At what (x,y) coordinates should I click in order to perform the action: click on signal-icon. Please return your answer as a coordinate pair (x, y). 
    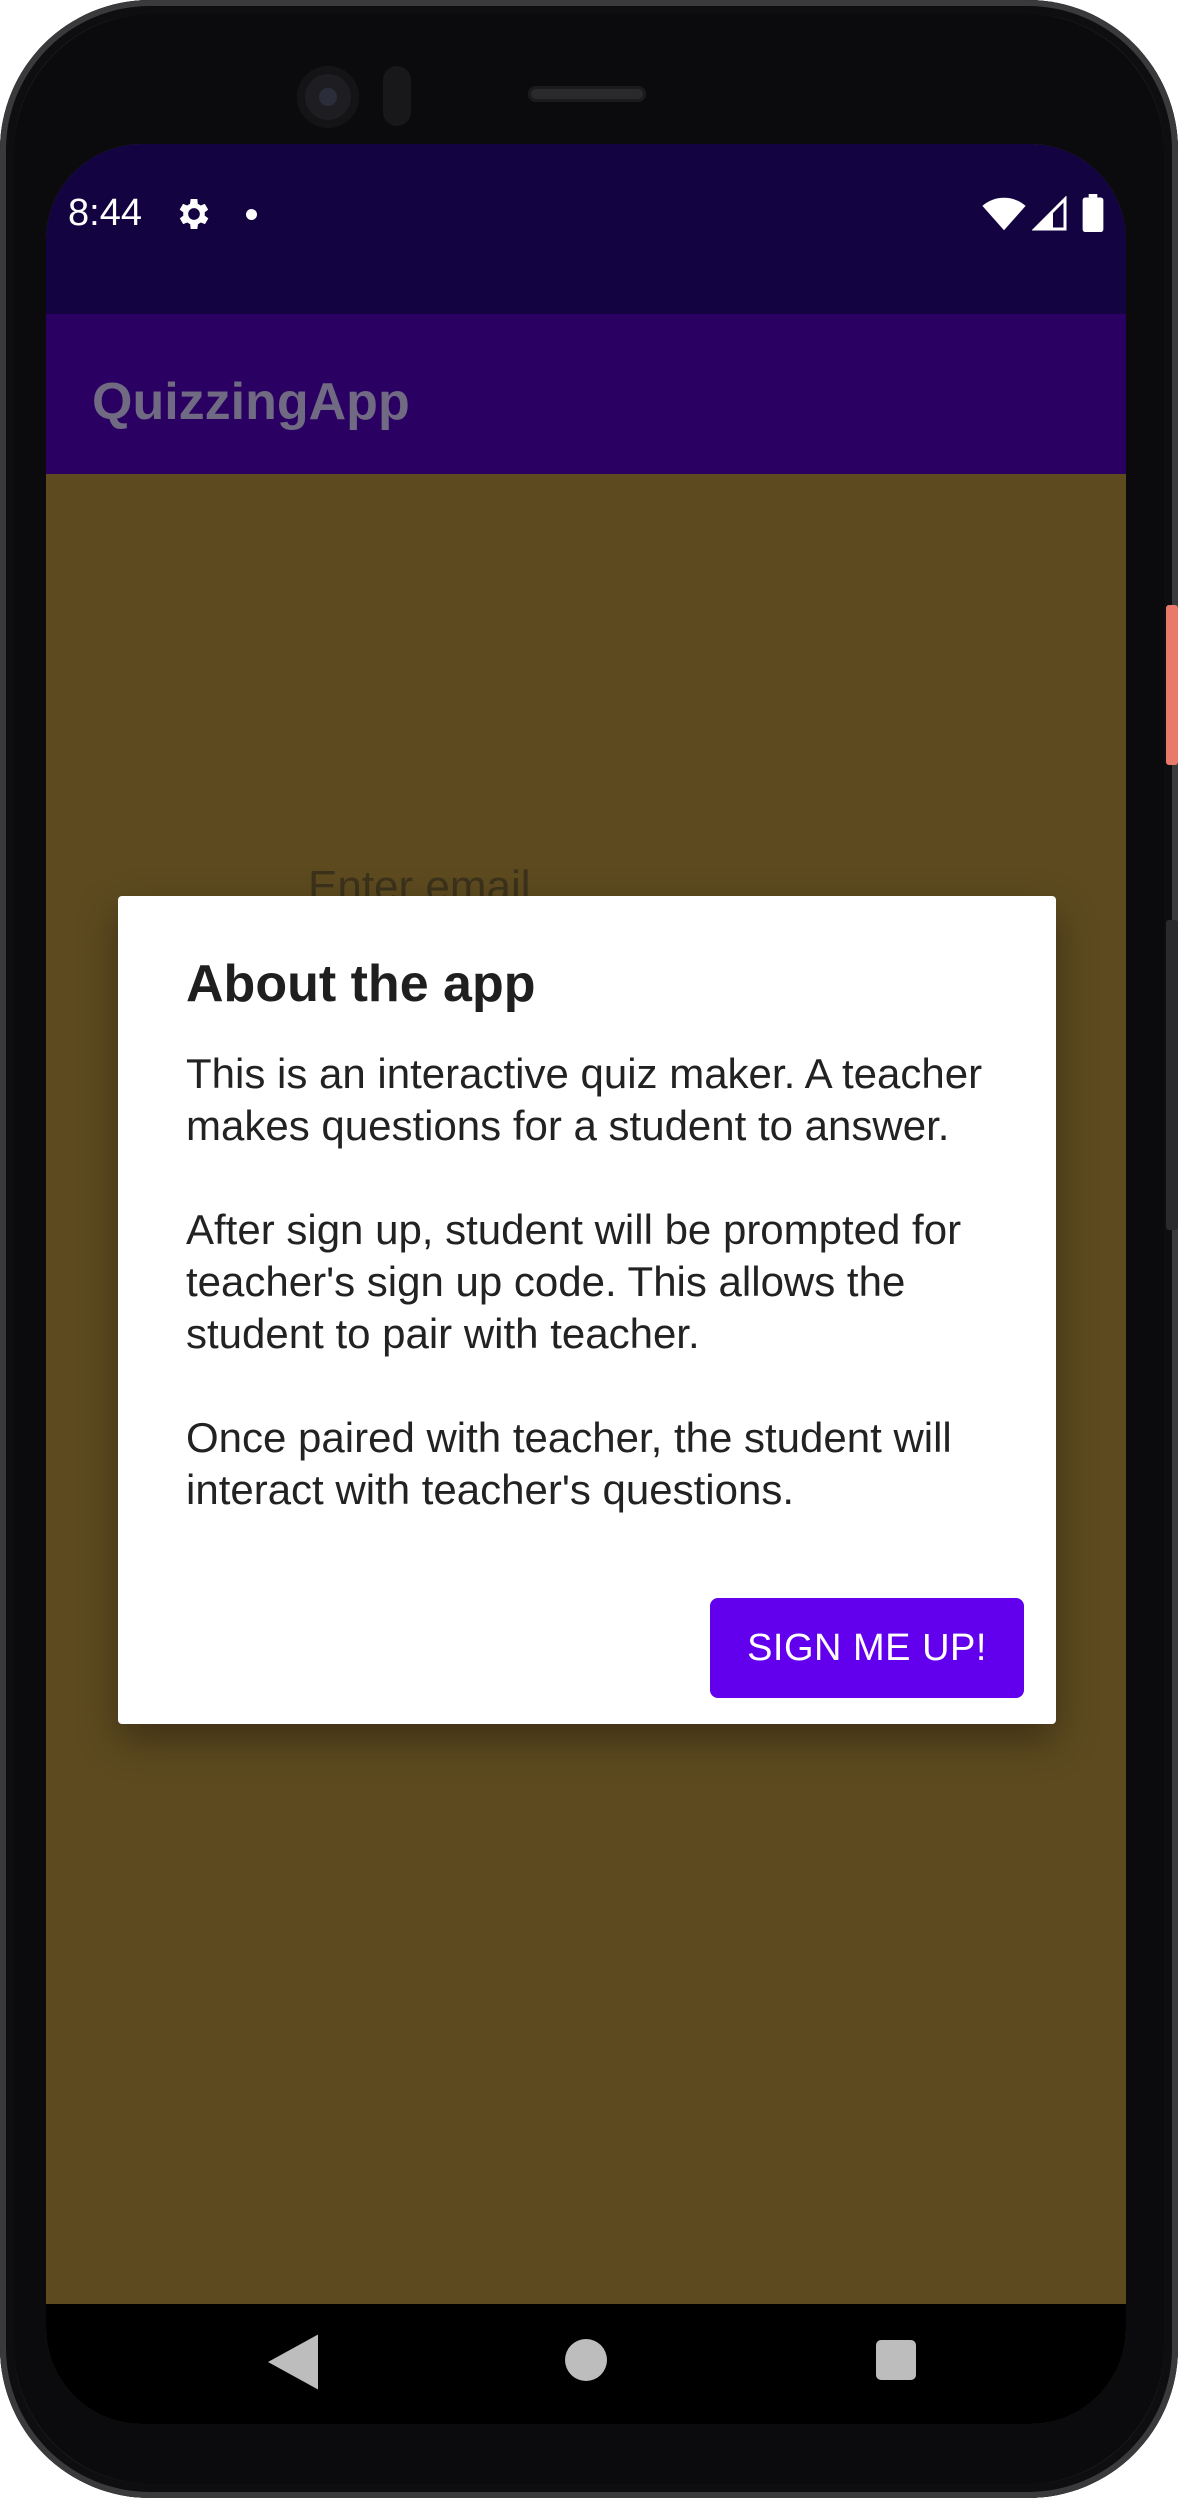
    Looking at the image, I should click on (1049, 213).